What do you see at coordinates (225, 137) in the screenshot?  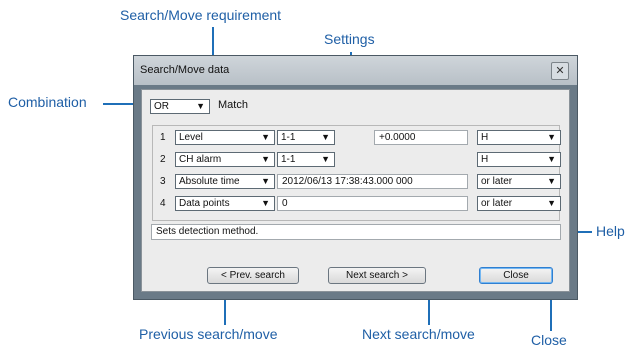 I see `row-1-type-select: Level ▼` at bounding box center [225, 137].